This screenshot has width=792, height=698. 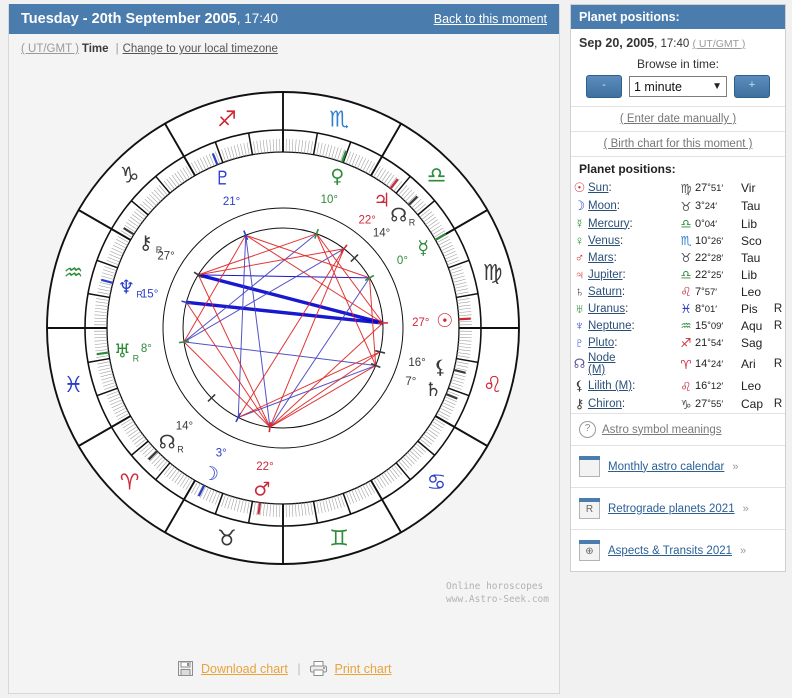 What do you see at coordinates (416, 363) in the screenshot?
I see `wheel-planet-degree: 16°` at bounding box center [416, 363].